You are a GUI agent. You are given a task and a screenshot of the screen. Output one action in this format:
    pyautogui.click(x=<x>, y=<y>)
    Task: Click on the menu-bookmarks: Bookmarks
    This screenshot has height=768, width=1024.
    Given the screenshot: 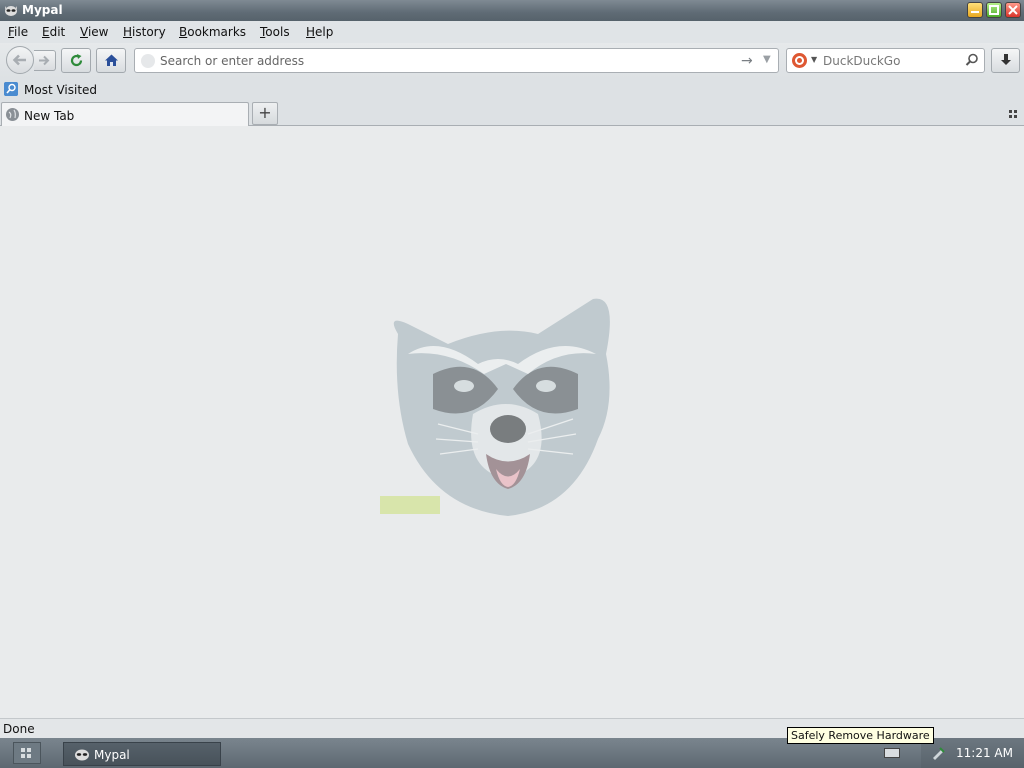 What is the action you would take?
    pyautogui.click(x=212, y=32)
    